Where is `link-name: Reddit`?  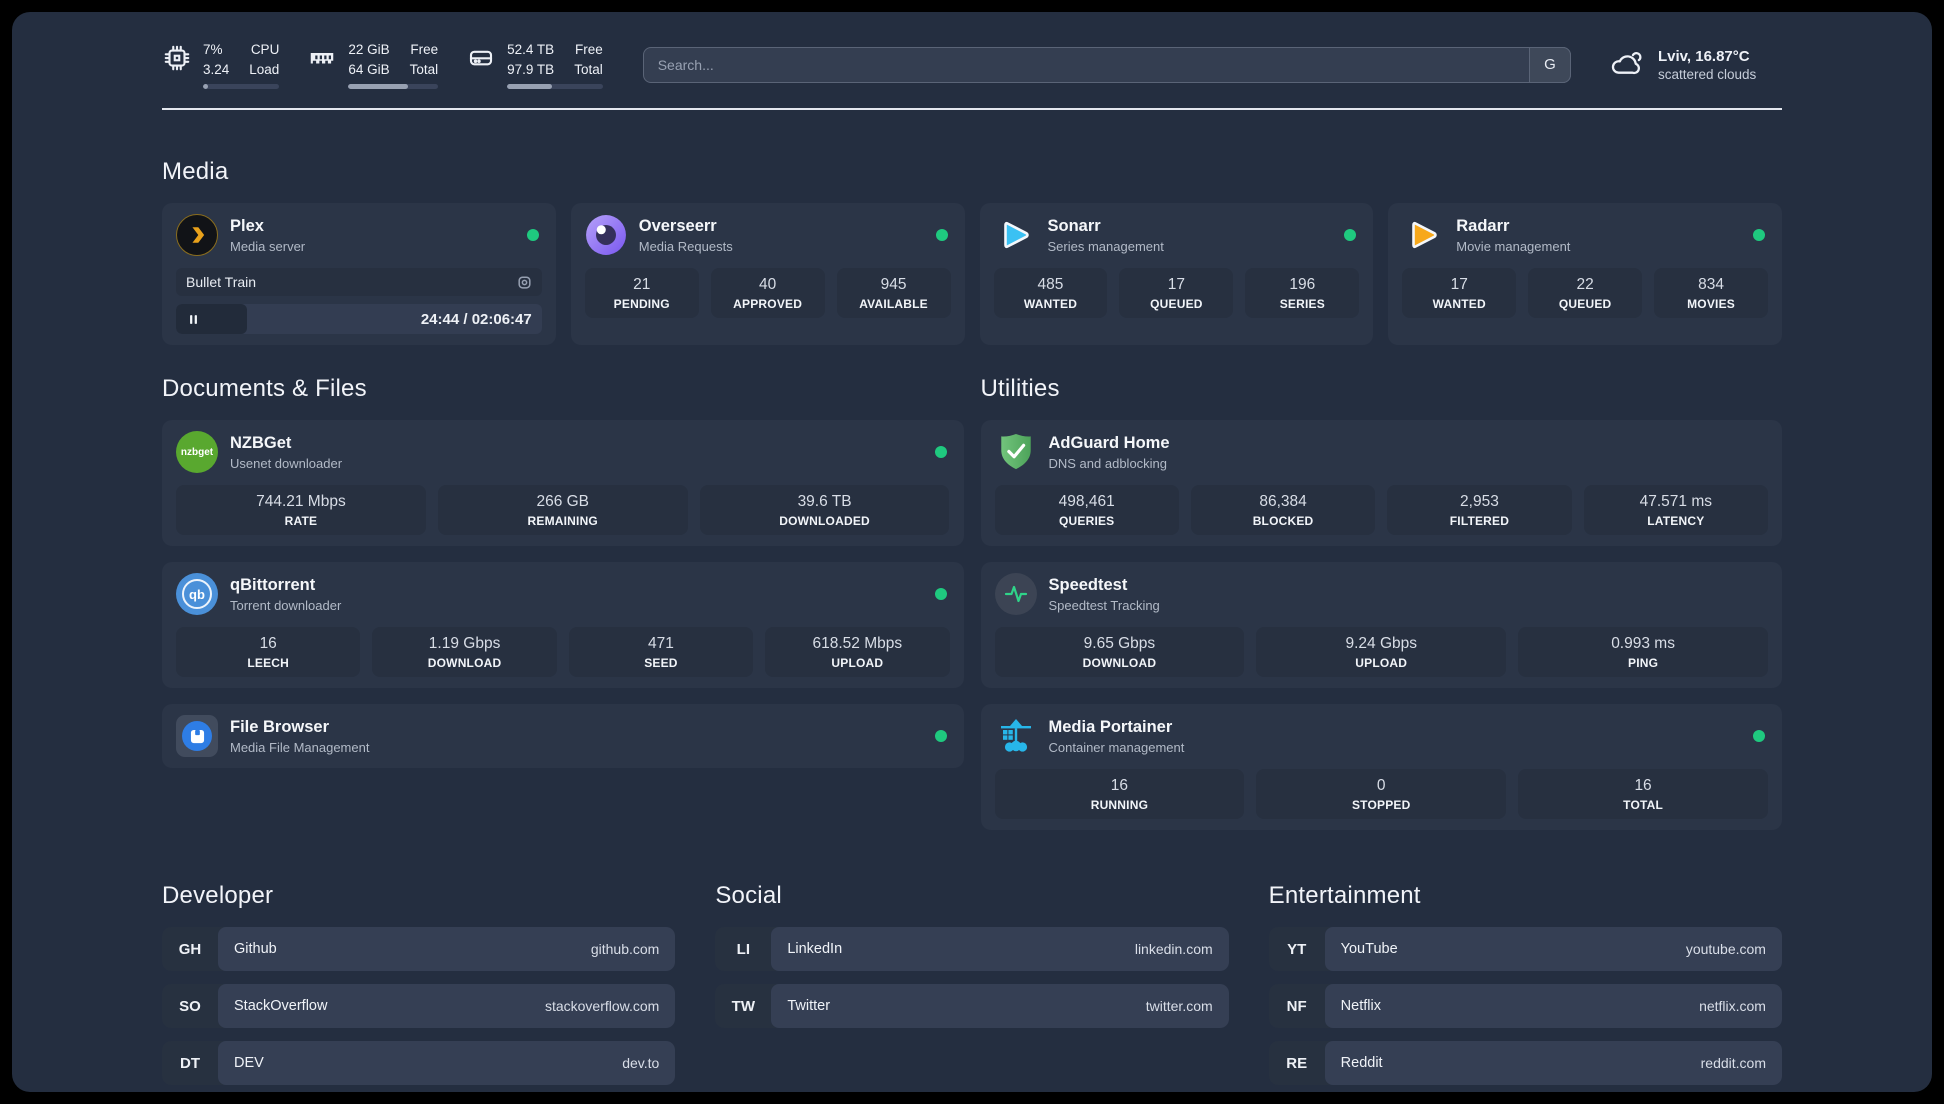 link-name: Reddit is located at coordinates (1361, 1063).